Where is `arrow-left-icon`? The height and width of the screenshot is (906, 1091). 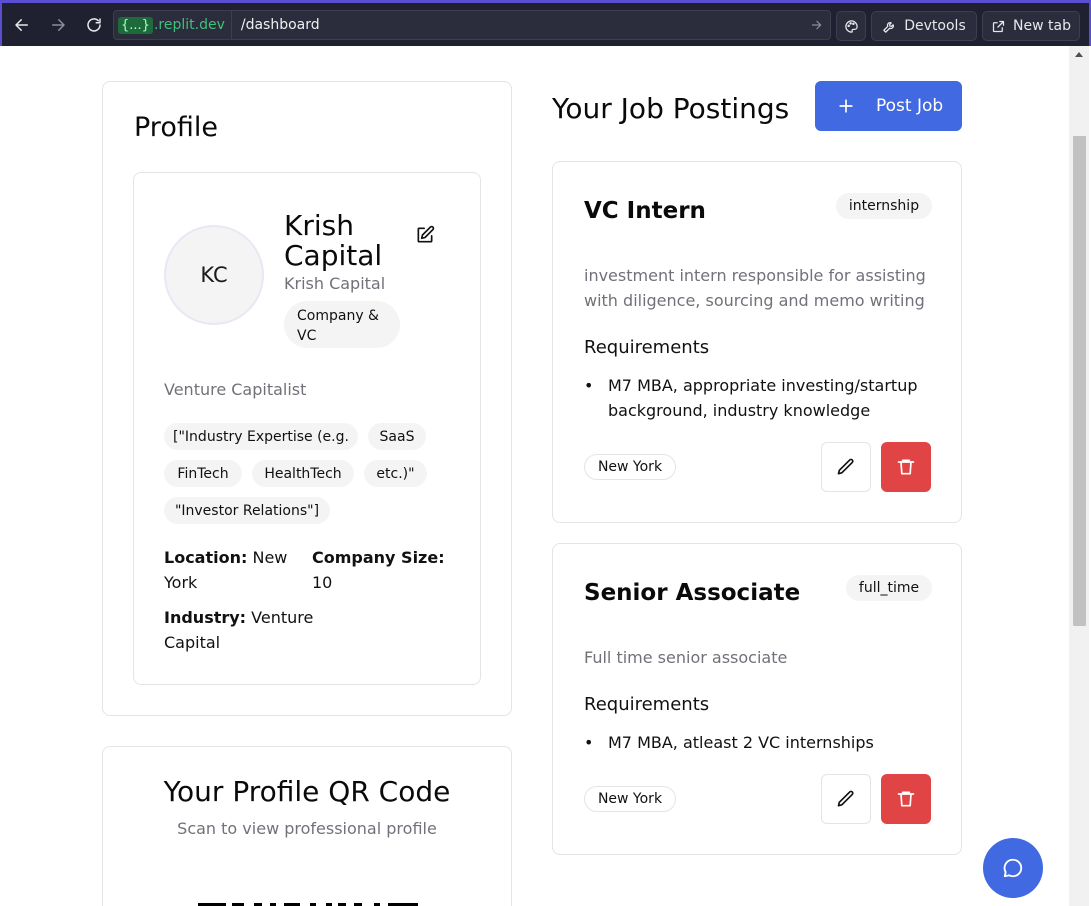
arrow-left-icon is located at coordinates (21, 24).